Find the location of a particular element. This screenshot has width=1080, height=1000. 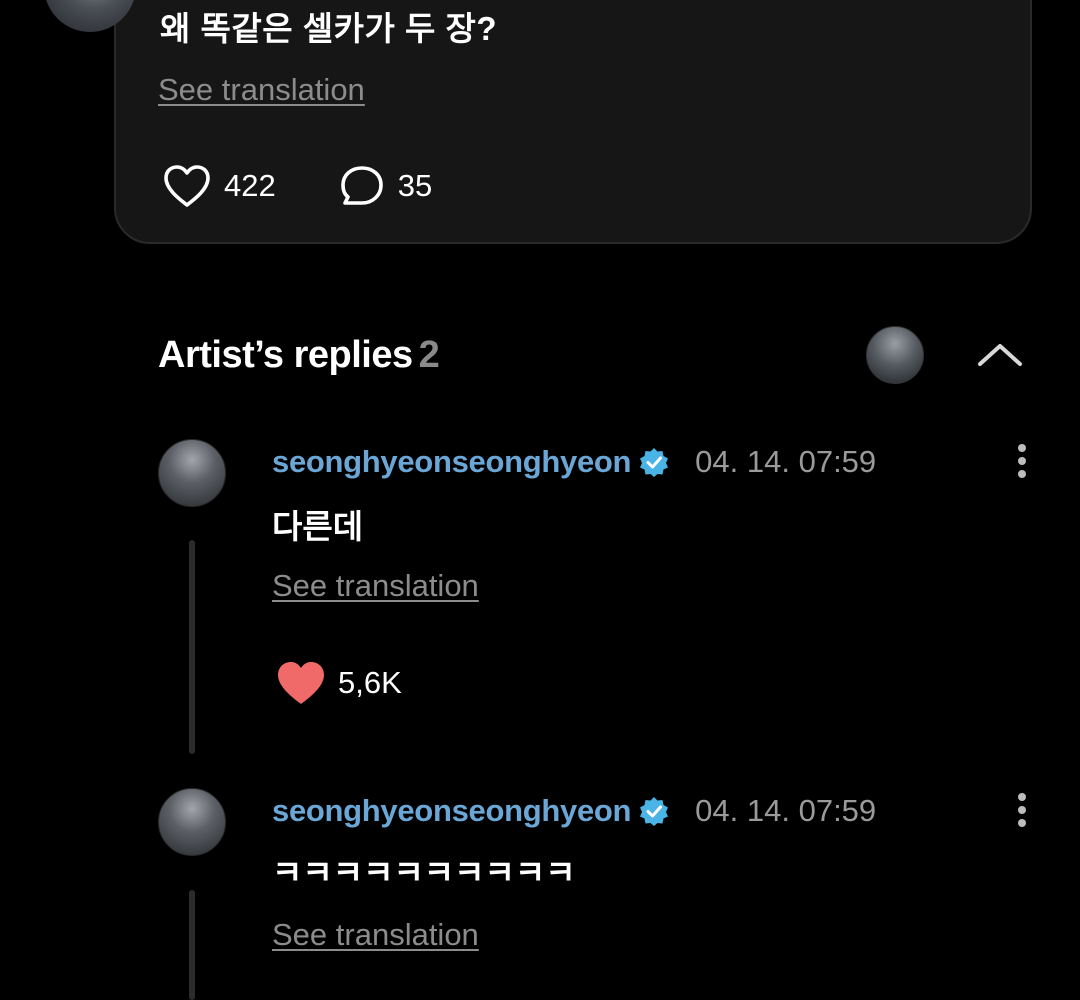

post-text: 왜 똑같은 셀카가 두 장? is located at coordinates (329, 28).